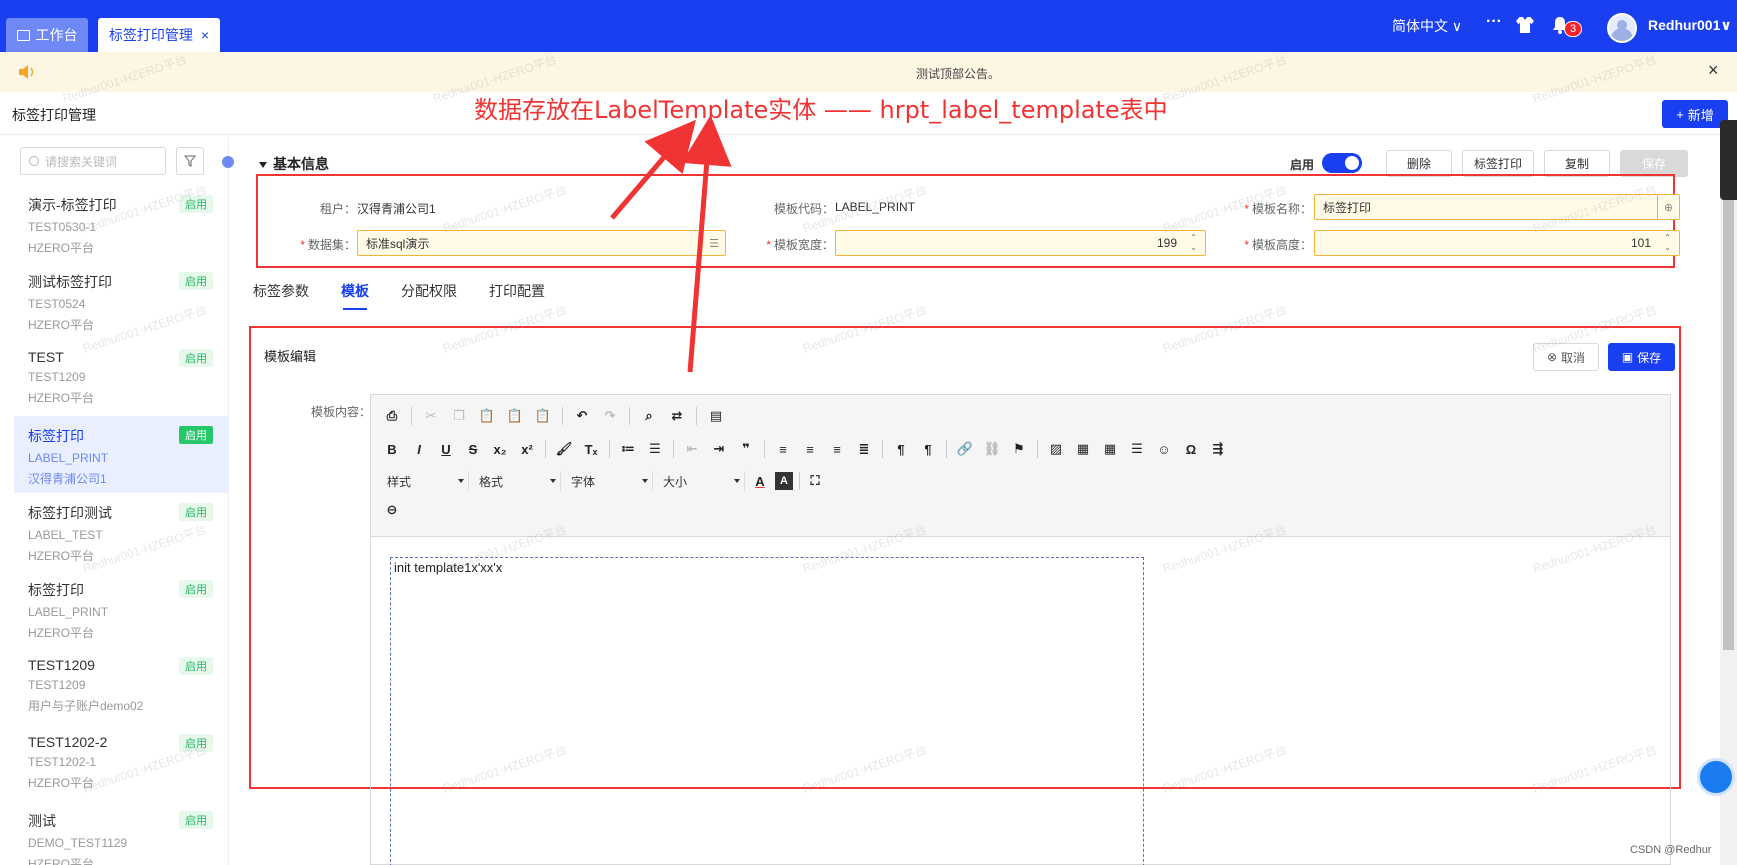  I want to click on list-item: TEST1202-2 TEST1202-1 HZERO平台 启用, so click(121, 762).